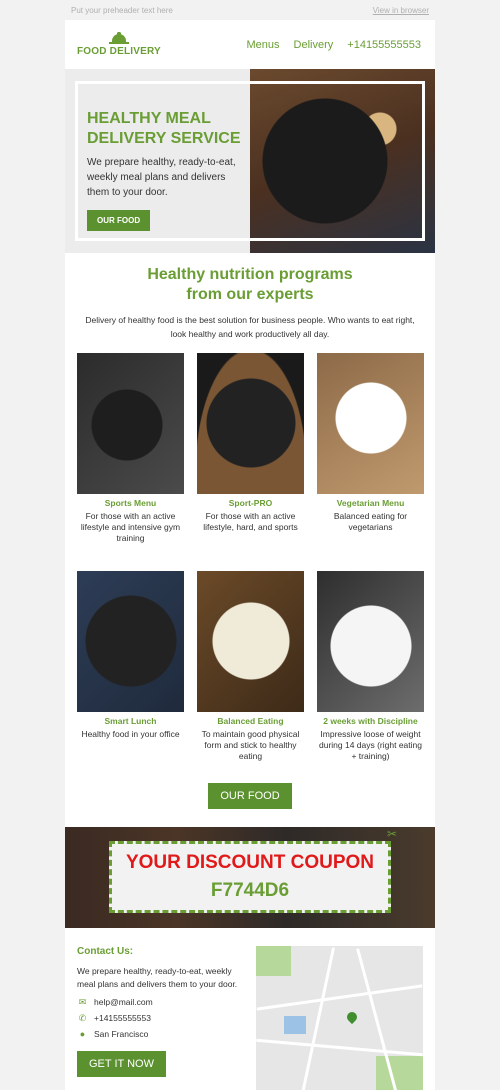 Image resolution: width=500 pixels, height=1090 pixels. I want to click on contact-location: ● San Francisco, so click(162, 1034).